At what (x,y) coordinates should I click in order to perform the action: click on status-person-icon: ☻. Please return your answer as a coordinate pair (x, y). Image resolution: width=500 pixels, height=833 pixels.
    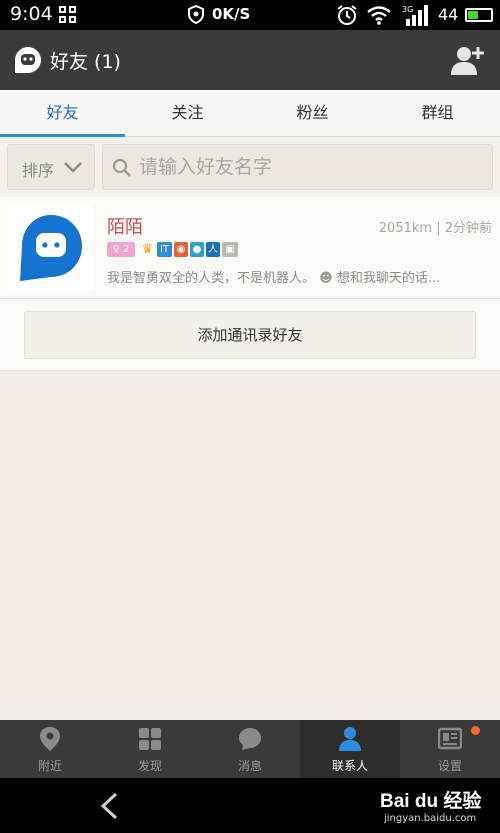
    Looking at the image, I should click on (326, 278).